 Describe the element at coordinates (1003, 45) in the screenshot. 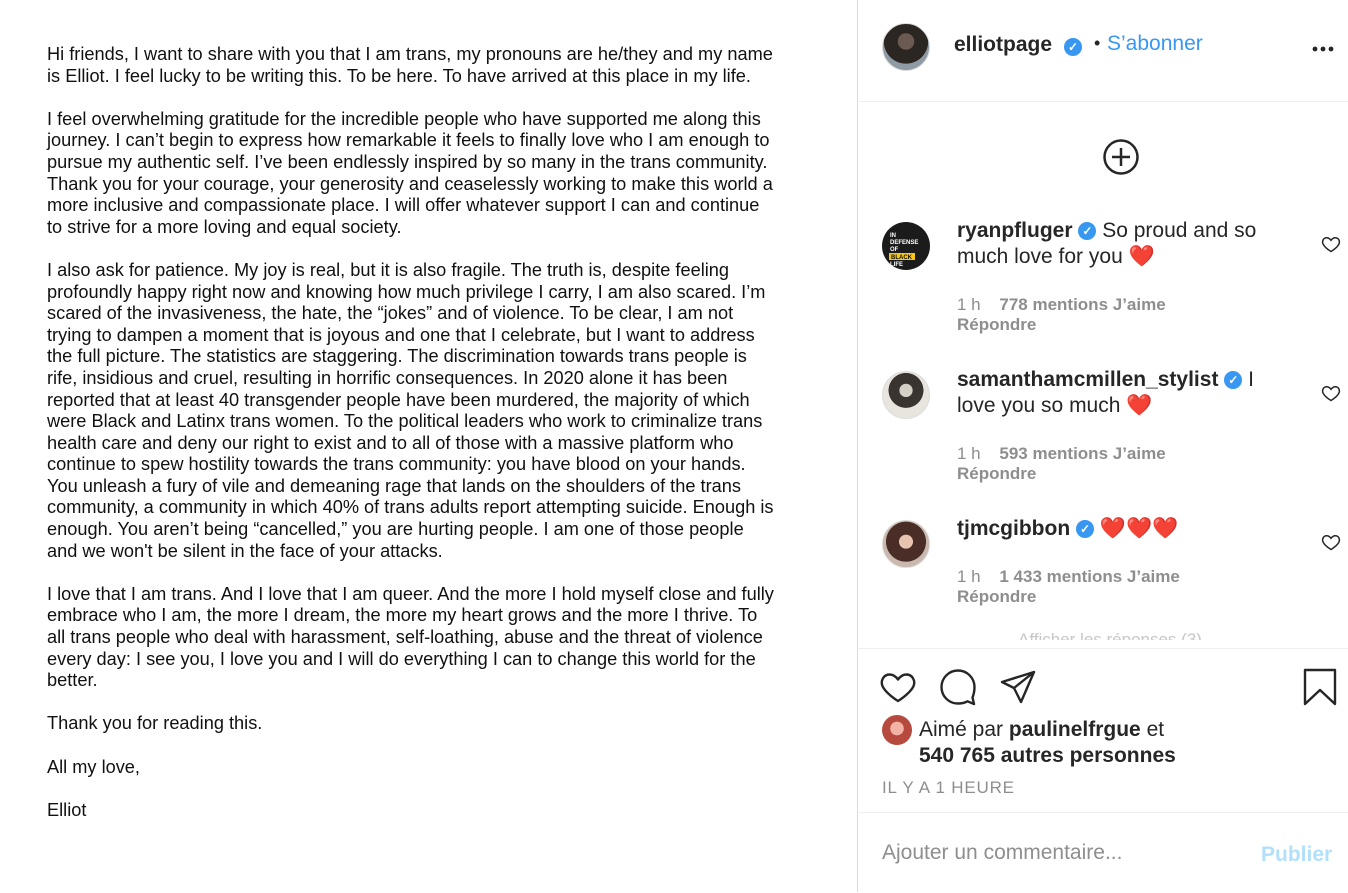

I see `author-username: elliotpage` at that location.